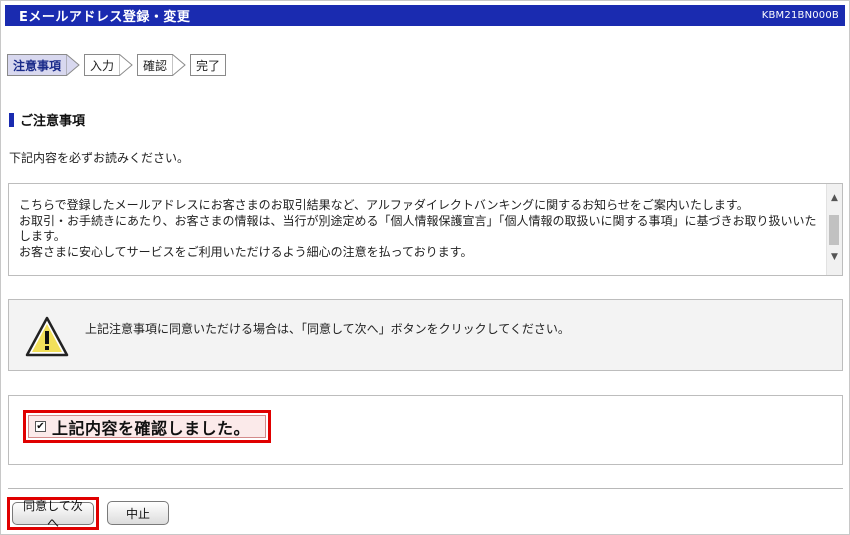 The height and width of the screenshot is (535, 850). What do you see at coordinates (155, 65) in the screenshot?
I see `step-label: 確認` at bounding box center [155, 65].